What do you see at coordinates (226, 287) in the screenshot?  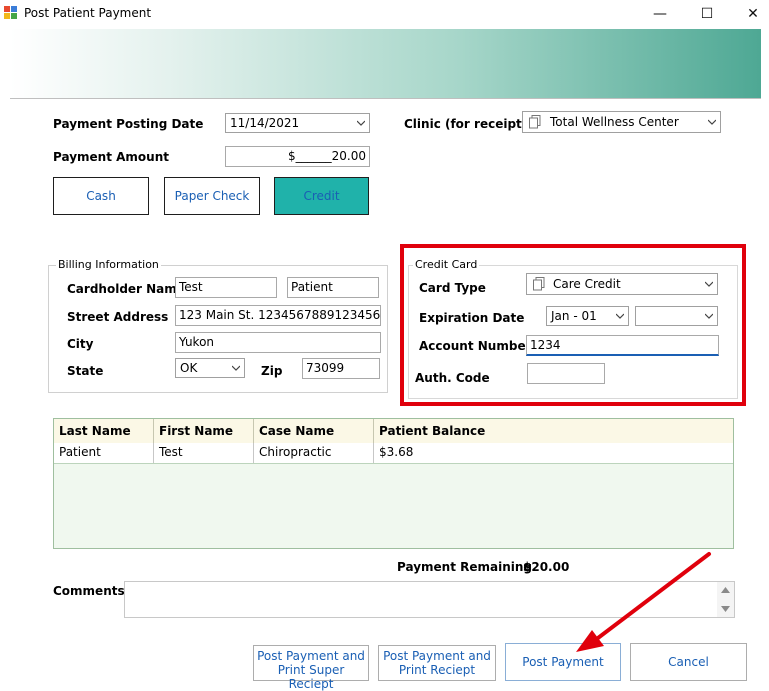 I see `first-name-input: Test` at bounding box center [226, 287].